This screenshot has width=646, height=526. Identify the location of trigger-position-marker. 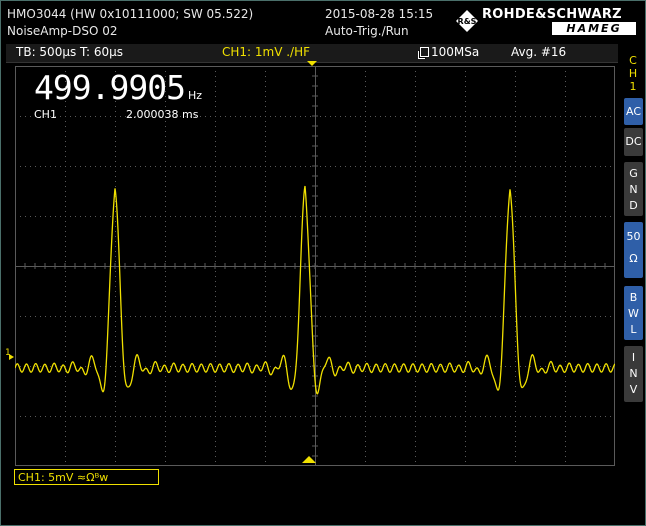
(312, 63).